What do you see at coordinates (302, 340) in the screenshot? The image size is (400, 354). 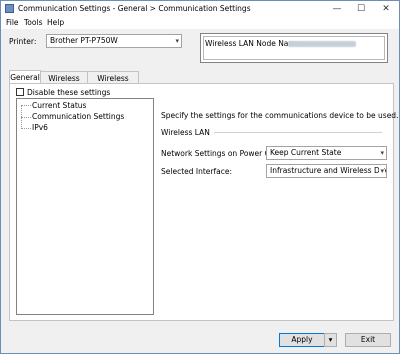 I see `apply-button: Apply` at bounding box center [302, 340].